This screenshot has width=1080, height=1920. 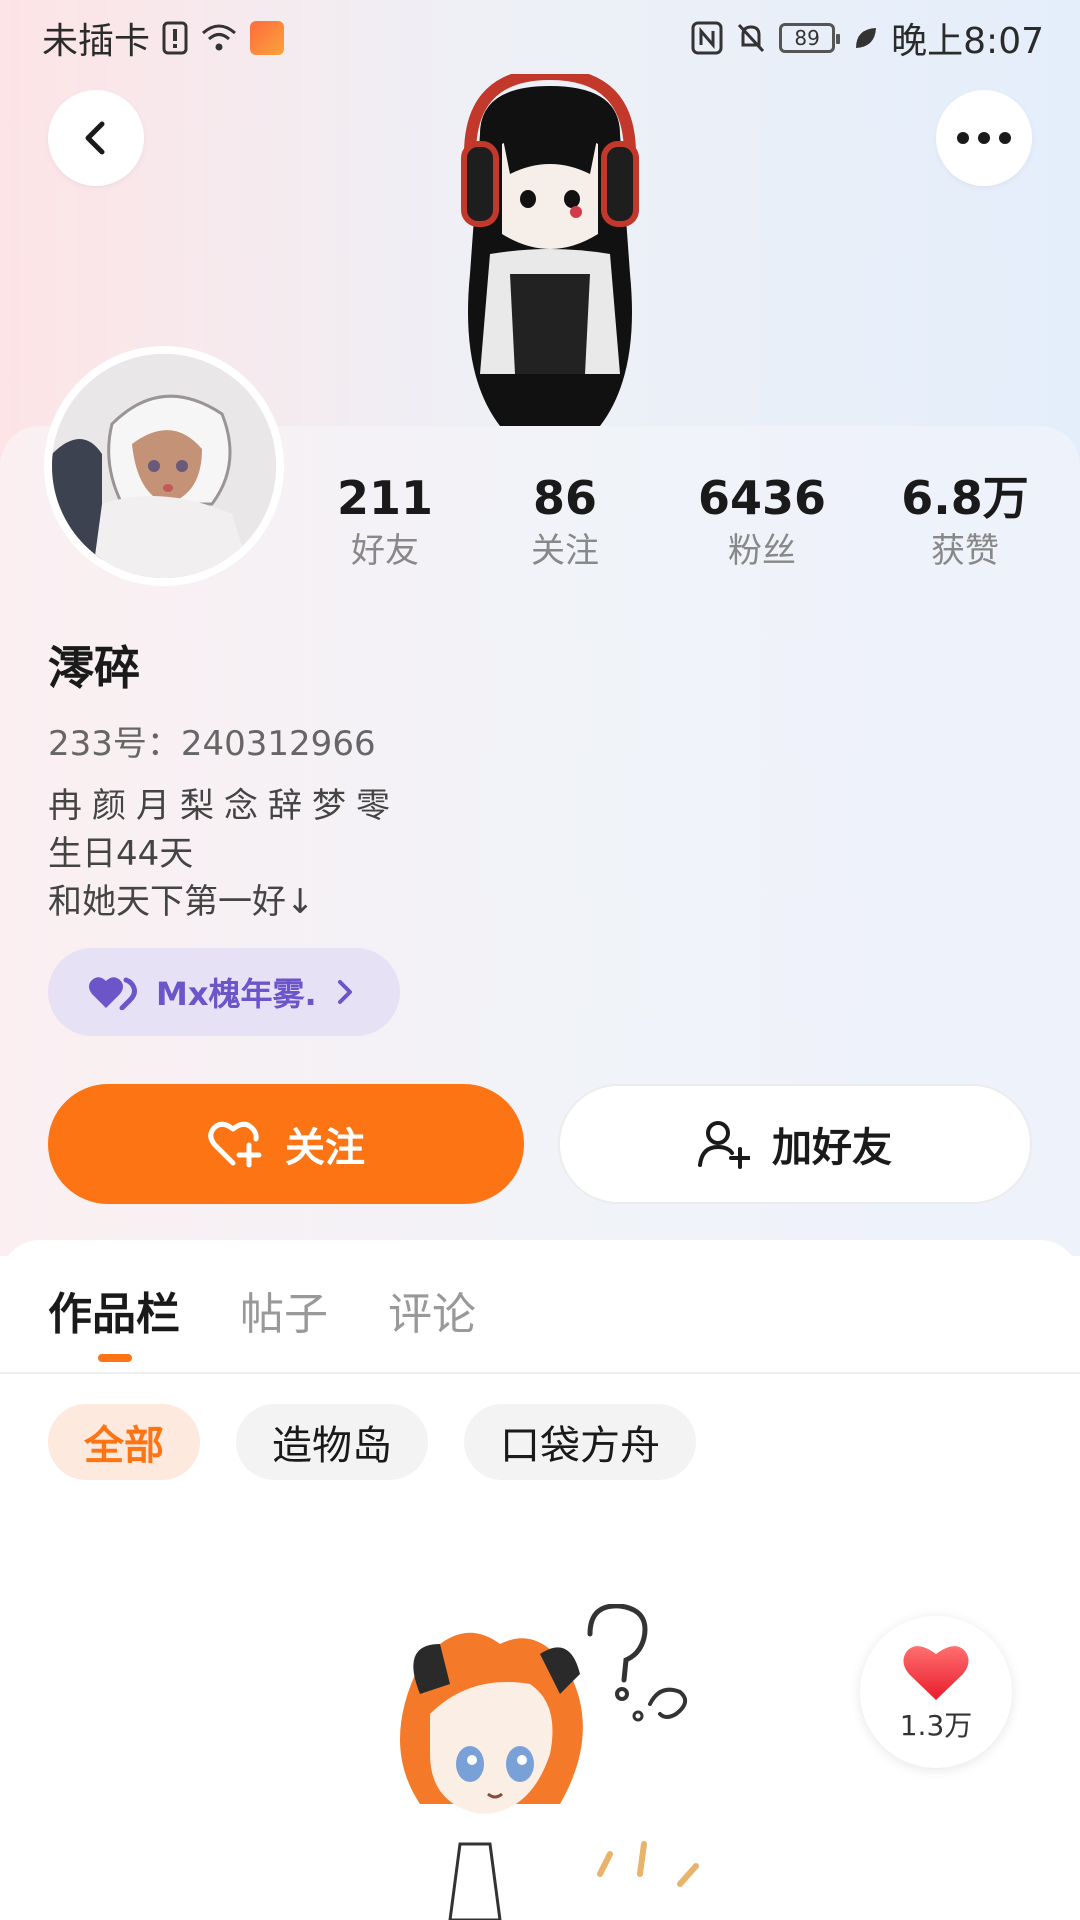 What do you see at coordinates (181, 902) in the screenshot?
I see `bio-line: 和她天下第一好↓` at bounding box center [181, 902].